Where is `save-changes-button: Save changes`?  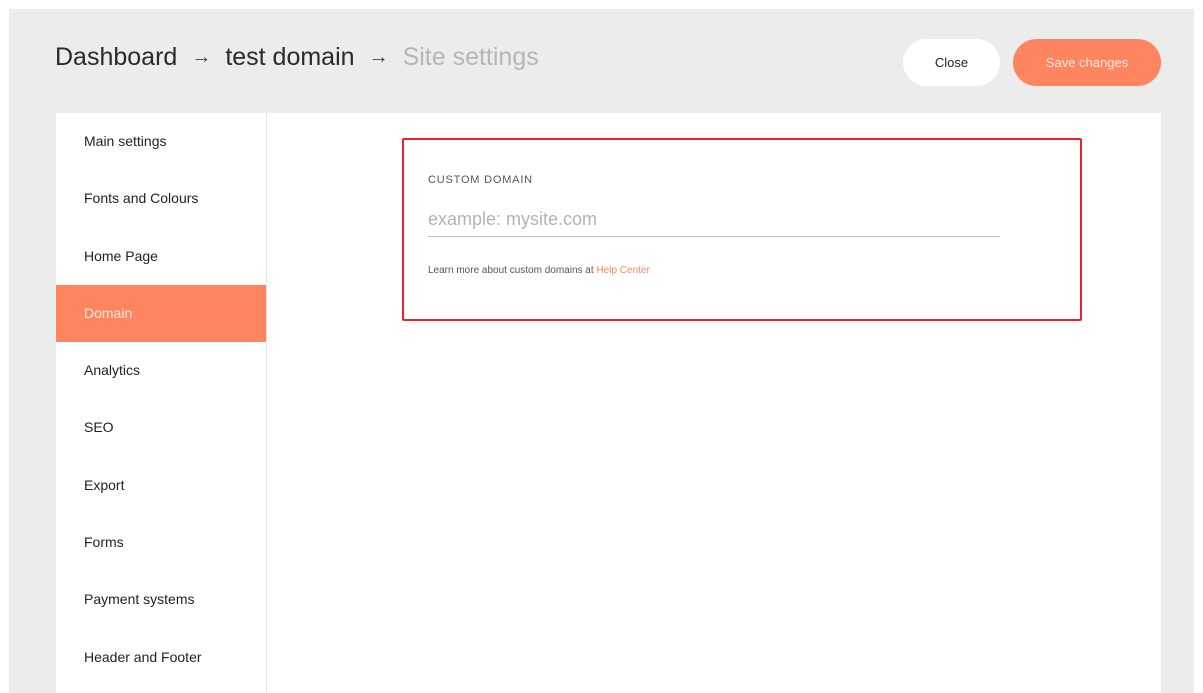
save-changes-button: Save changes is located at coordinates (1087, 62).